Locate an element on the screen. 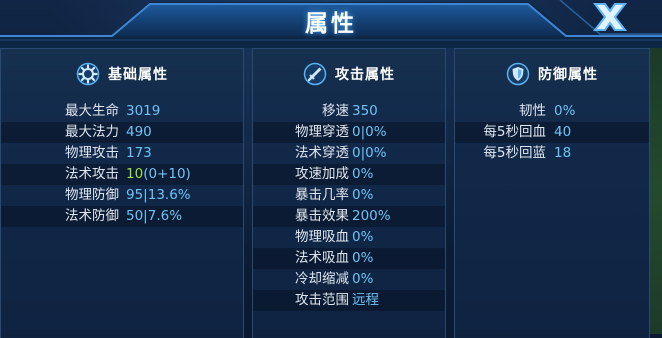  attr-value: 173 is located at coordinates (139, 153).